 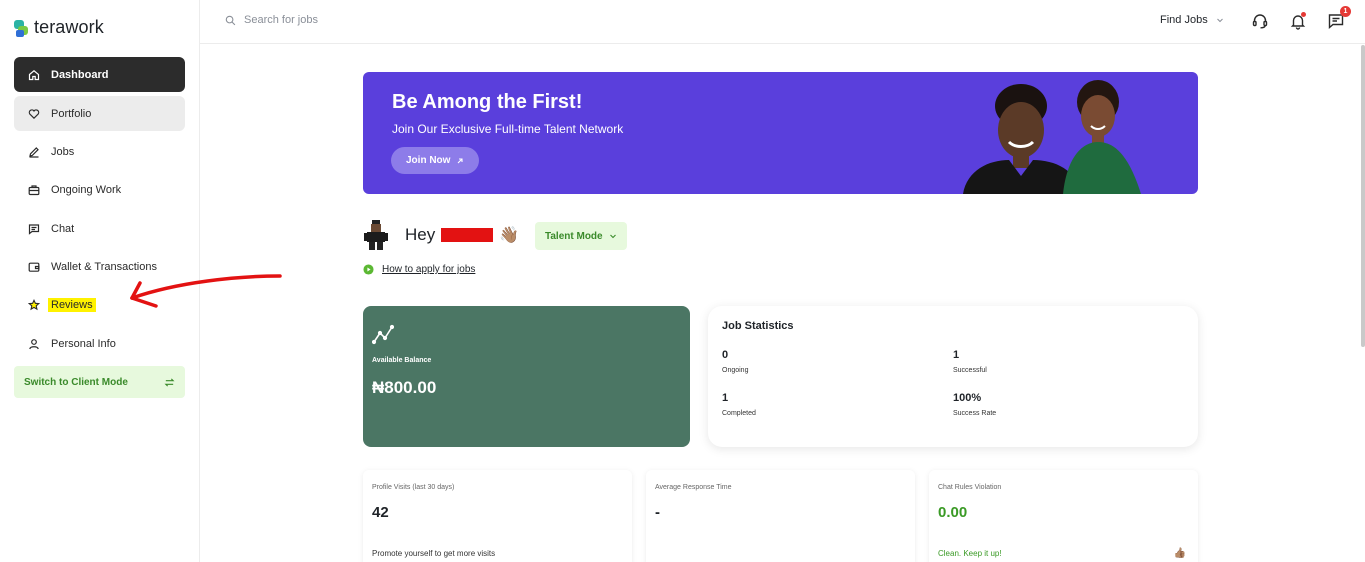 I want to click on trend-icon, so click(x=383, y=334).